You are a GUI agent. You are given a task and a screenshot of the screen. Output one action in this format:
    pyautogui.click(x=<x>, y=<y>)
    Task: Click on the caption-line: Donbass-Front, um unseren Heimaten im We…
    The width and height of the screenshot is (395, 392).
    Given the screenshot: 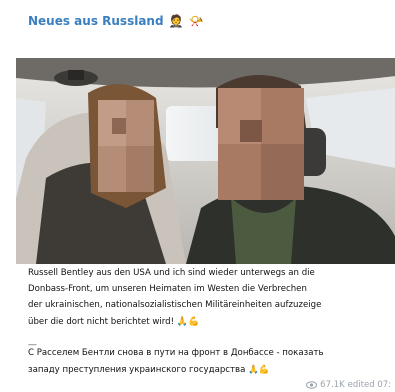 What is the action you would take?
    pyautogui.click(x=167, y=289)
    